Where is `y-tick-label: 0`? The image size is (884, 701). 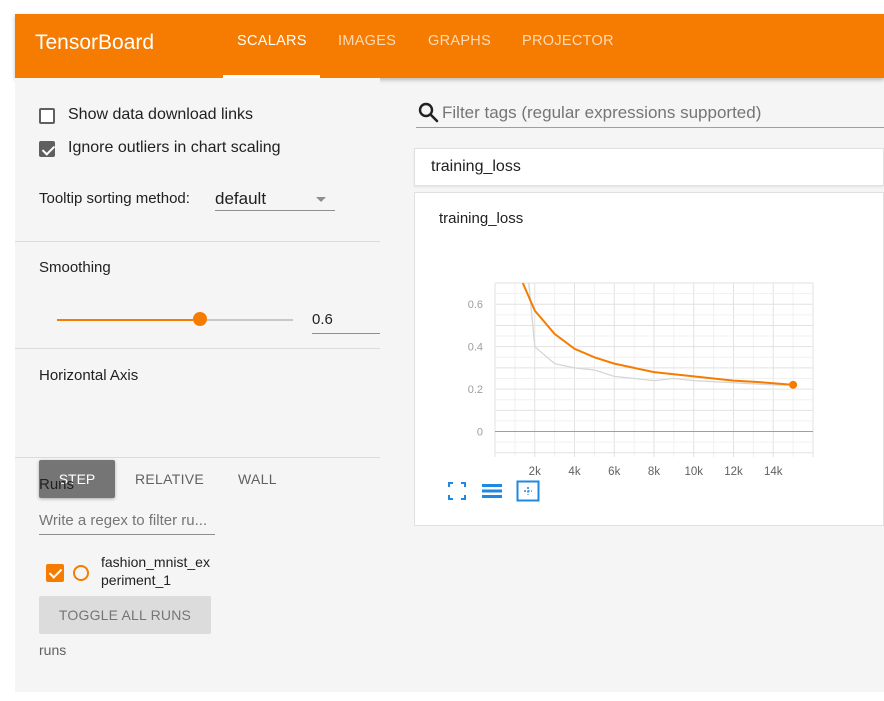
y-tick-label: 0 is located at coordinates (480, 433).